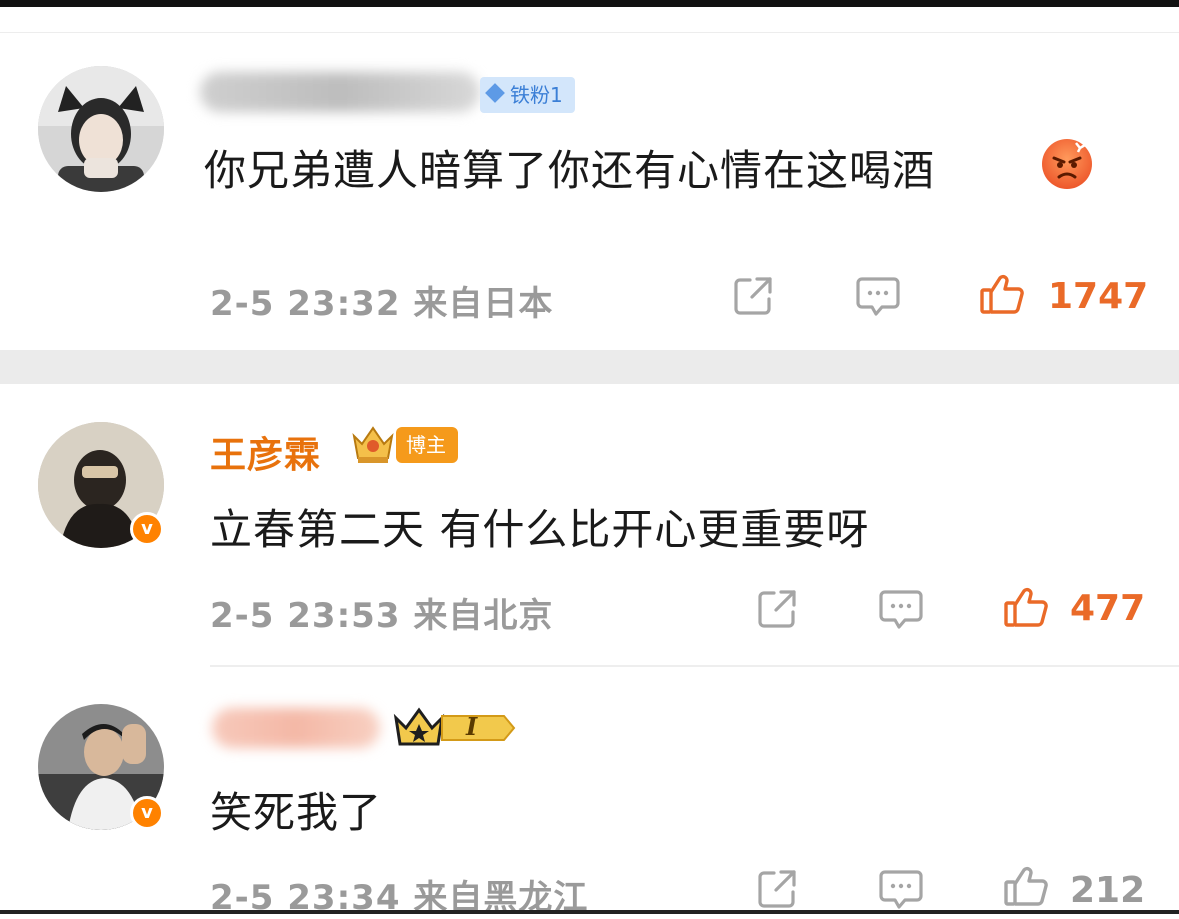  I want to click on like-count: 1747, so click(1098, 296).